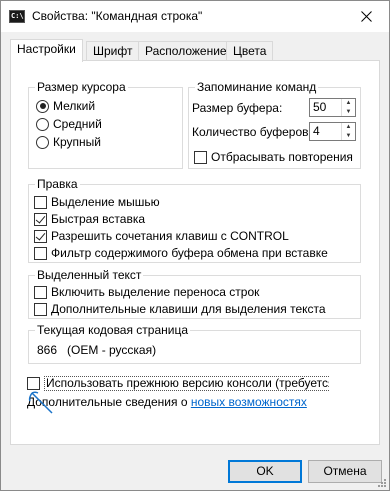 The image size is (390, 491). I want to click on tab-font: Шрифт, so click(113, 51).